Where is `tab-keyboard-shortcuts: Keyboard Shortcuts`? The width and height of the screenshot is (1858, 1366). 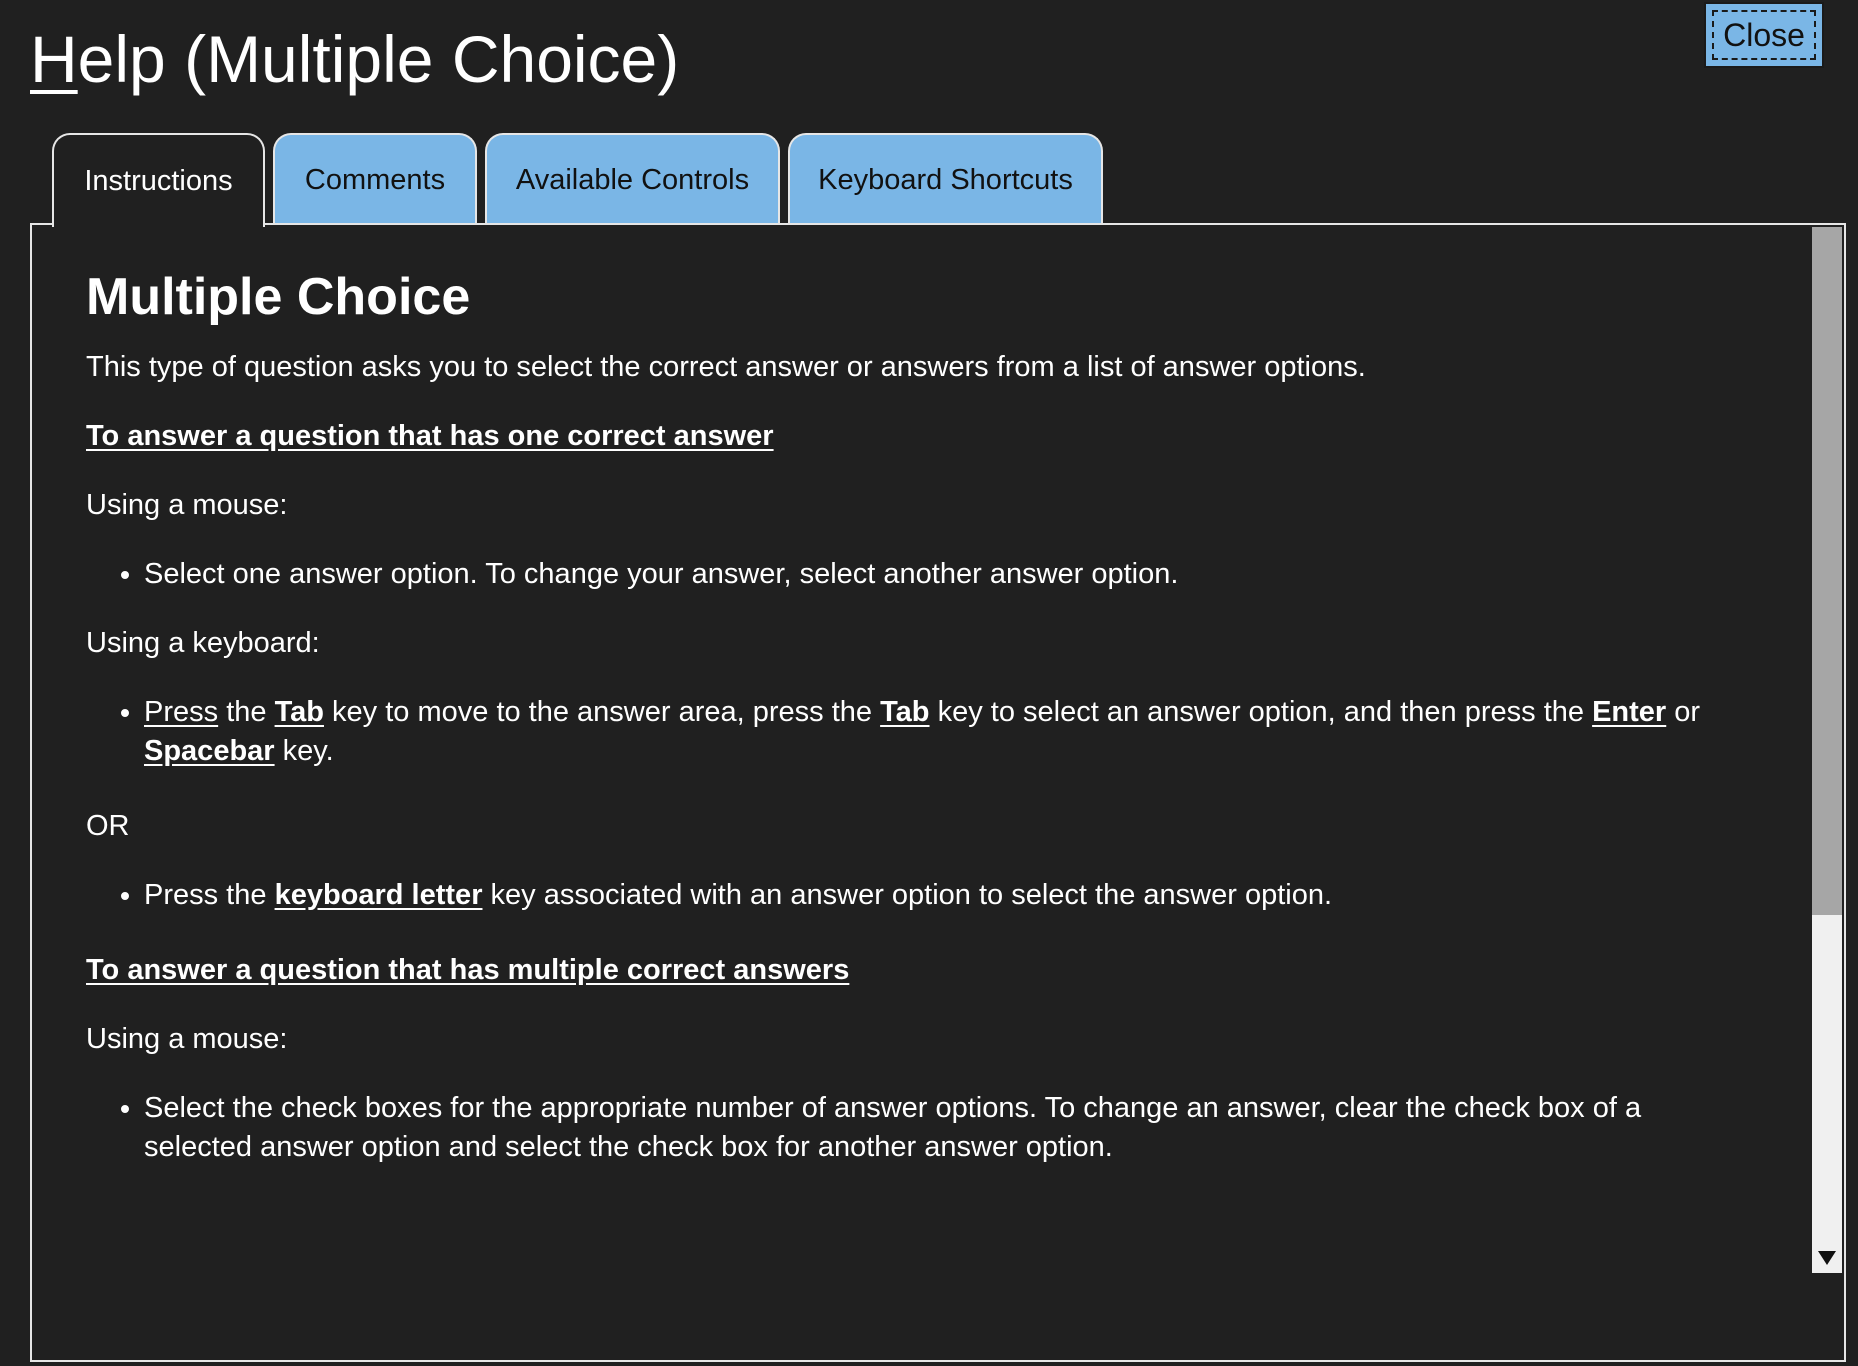
tab-keyboard-shortcuts: Keyboard Shortcuts is located at coordinates (945, 179).